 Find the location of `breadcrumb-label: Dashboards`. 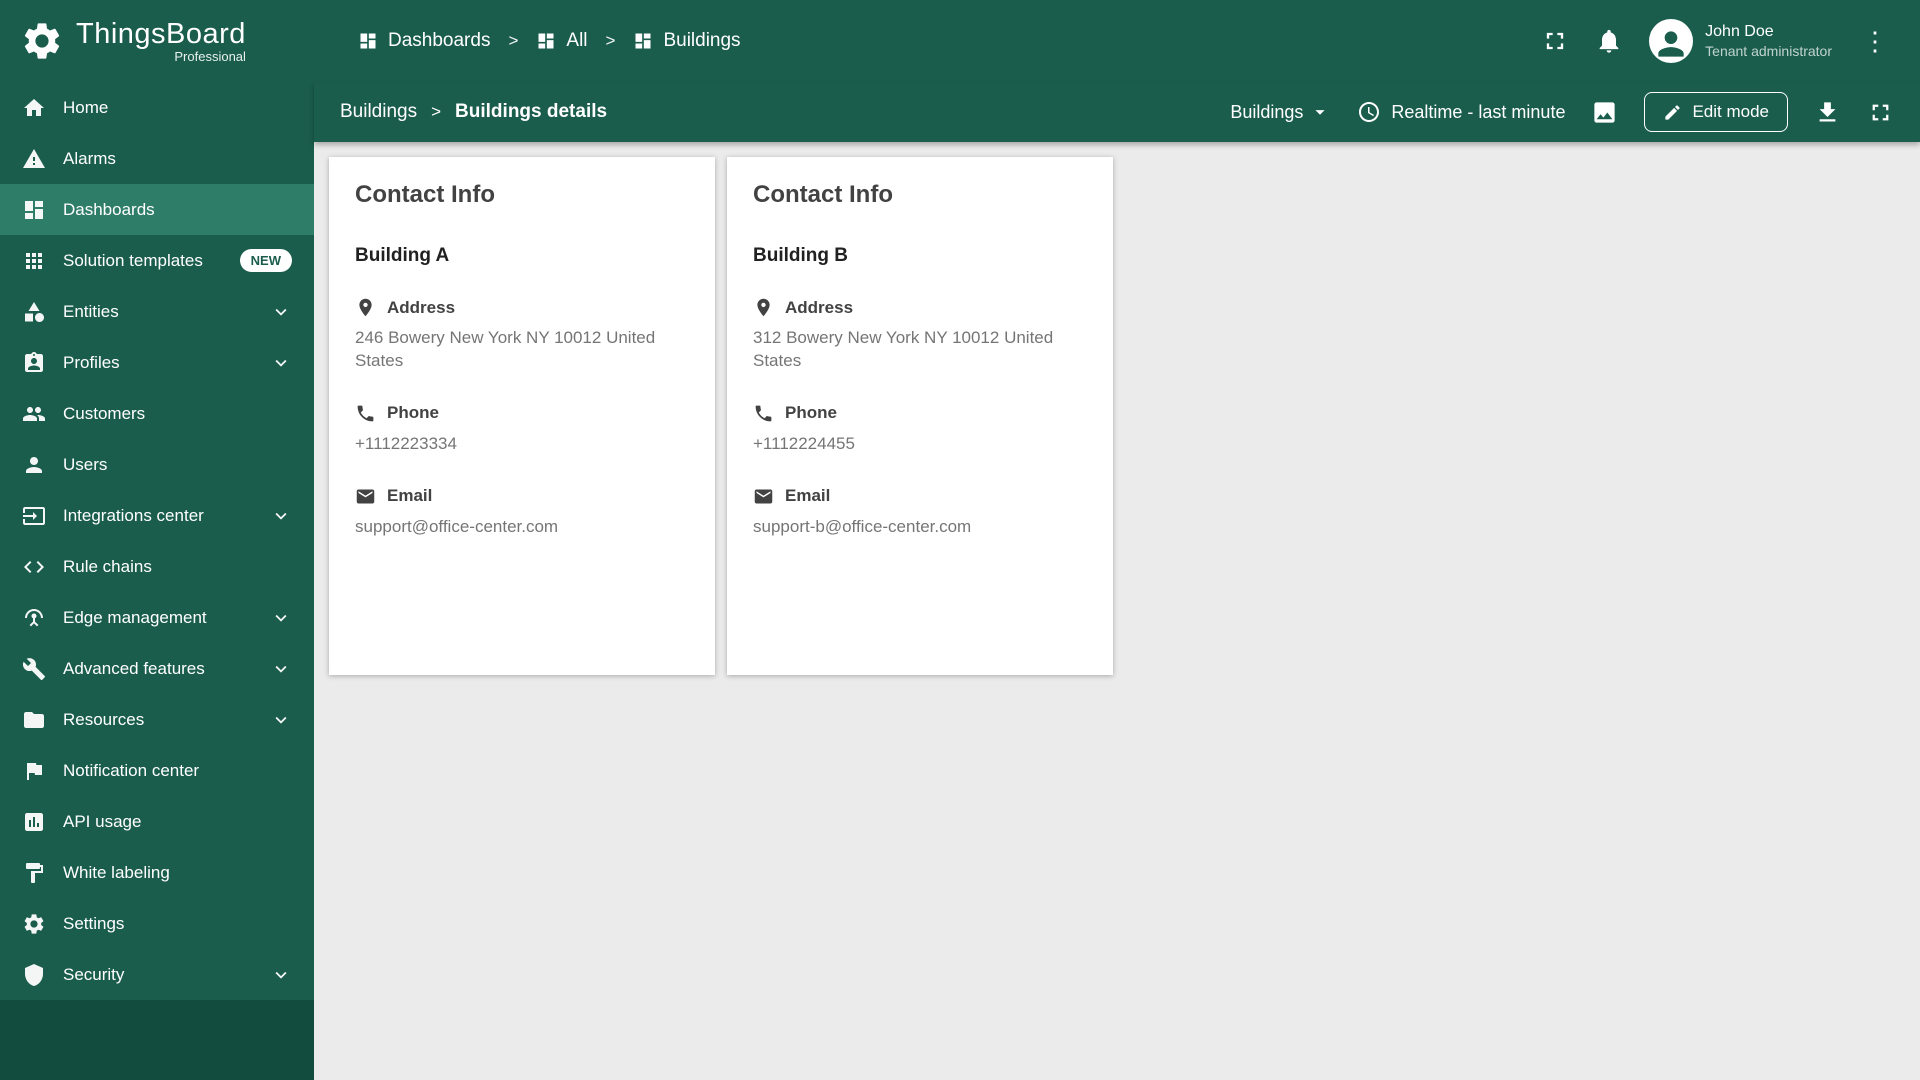

breadcrumb-label: Dashboards is located at coordinates (439, 40).